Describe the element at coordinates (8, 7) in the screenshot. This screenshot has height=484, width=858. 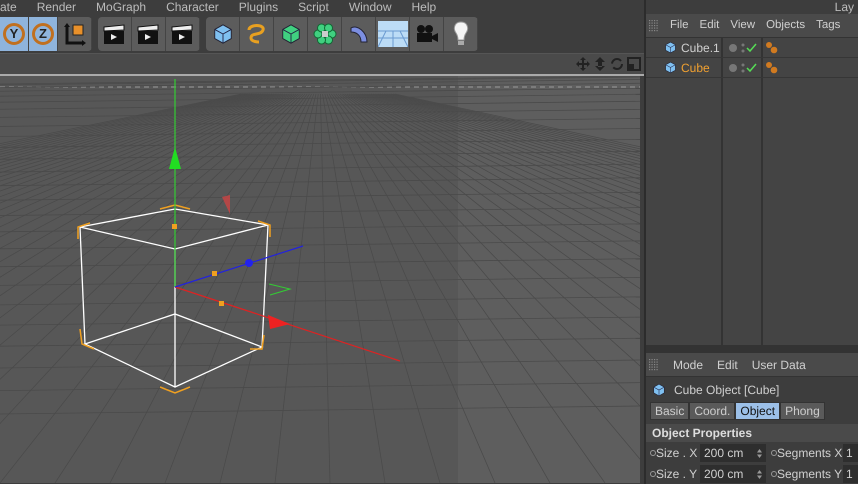
I see `menu-item: ate` at that location.